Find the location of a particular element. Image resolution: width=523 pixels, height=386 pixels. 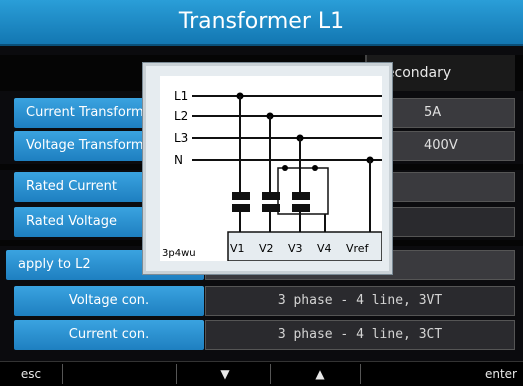

terminal-v4: V4 is located at coordinates (324, 248).